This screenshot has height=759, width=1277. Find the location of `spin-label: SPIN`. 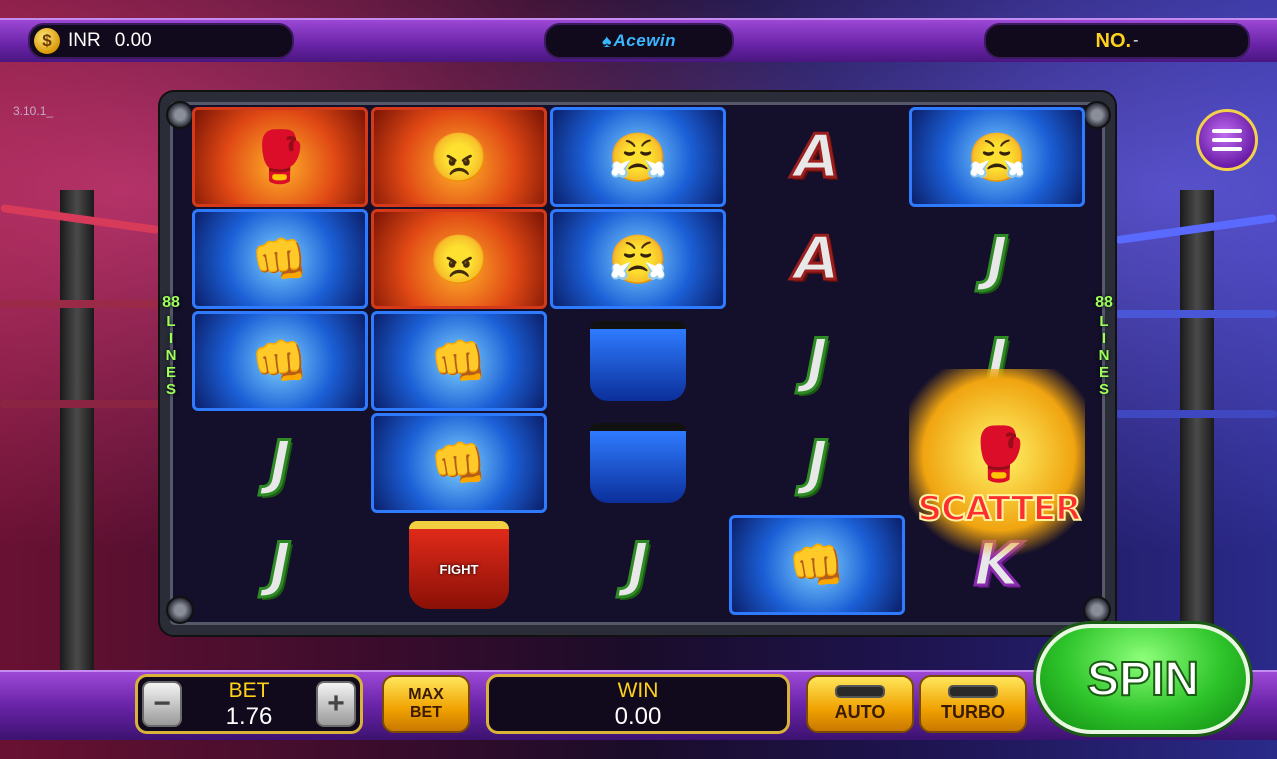

spin-label: SPIN is located at coordinates (1143, 679).